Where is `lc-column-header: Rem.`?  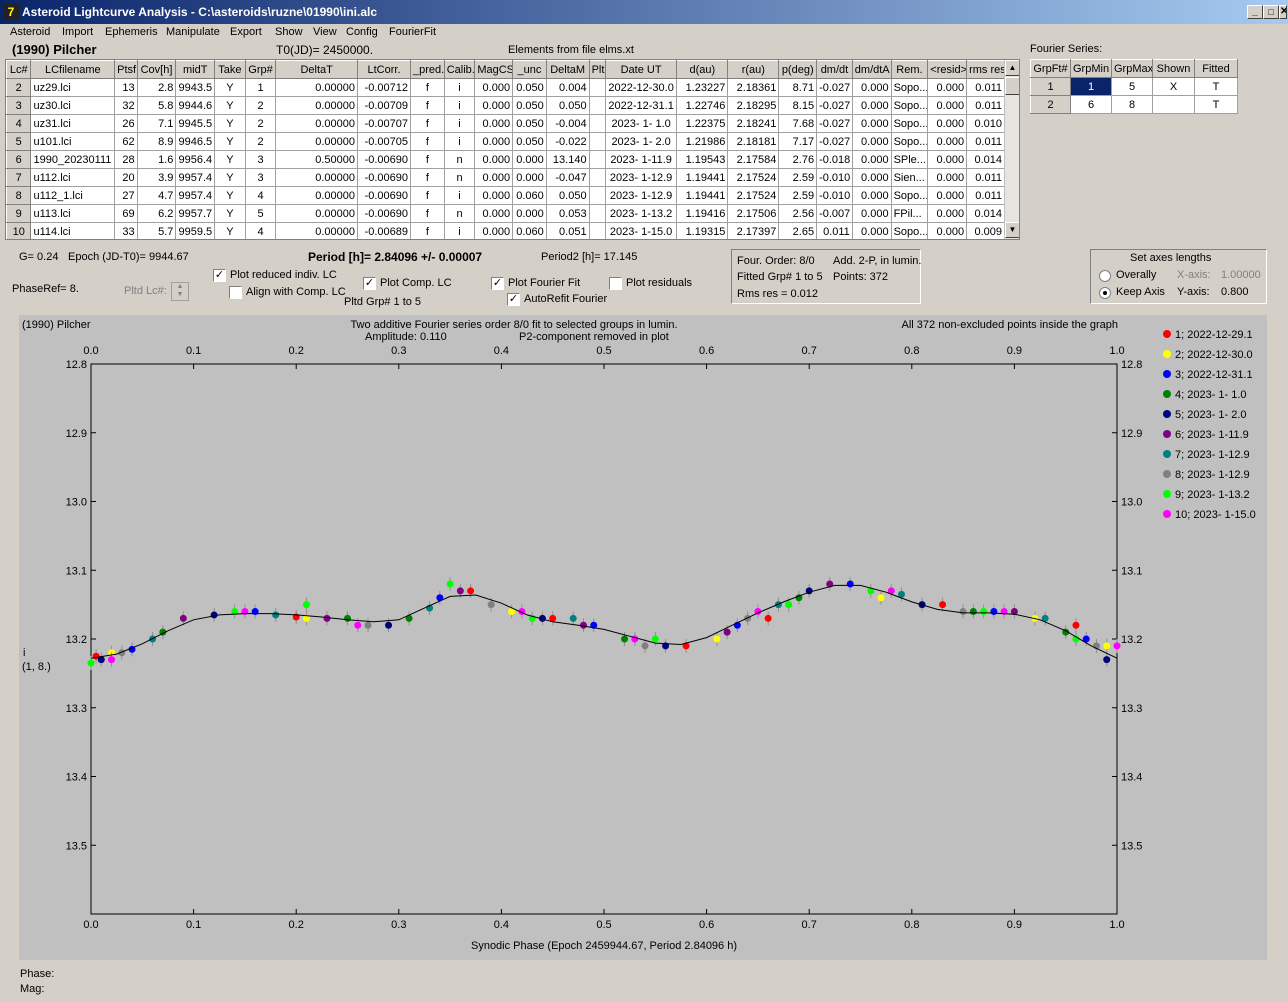 lc-column-header: Rem. is located at coordinates (909, 69).